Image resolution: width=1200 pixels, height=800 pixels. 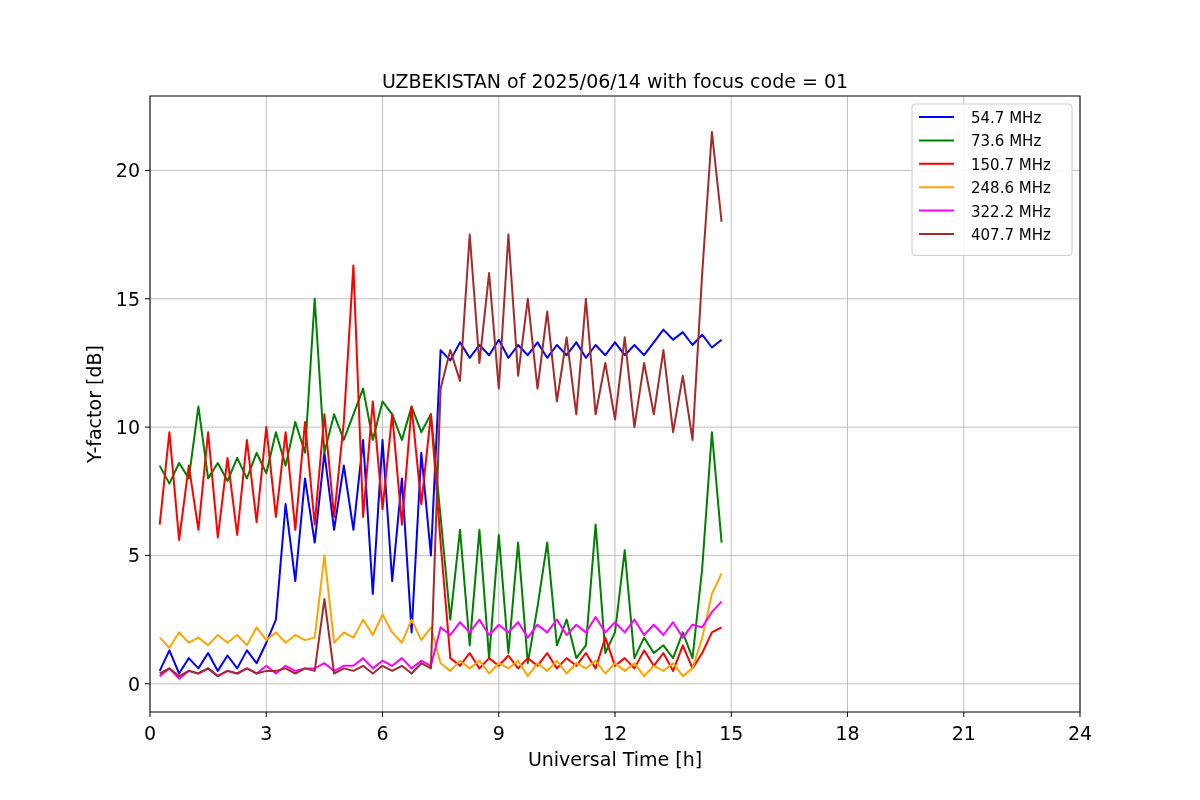 What do you see at coordinates (1080, 733) in the screenshot?
I see `x-tick-label: 24` at bounding box center [1080, 733].